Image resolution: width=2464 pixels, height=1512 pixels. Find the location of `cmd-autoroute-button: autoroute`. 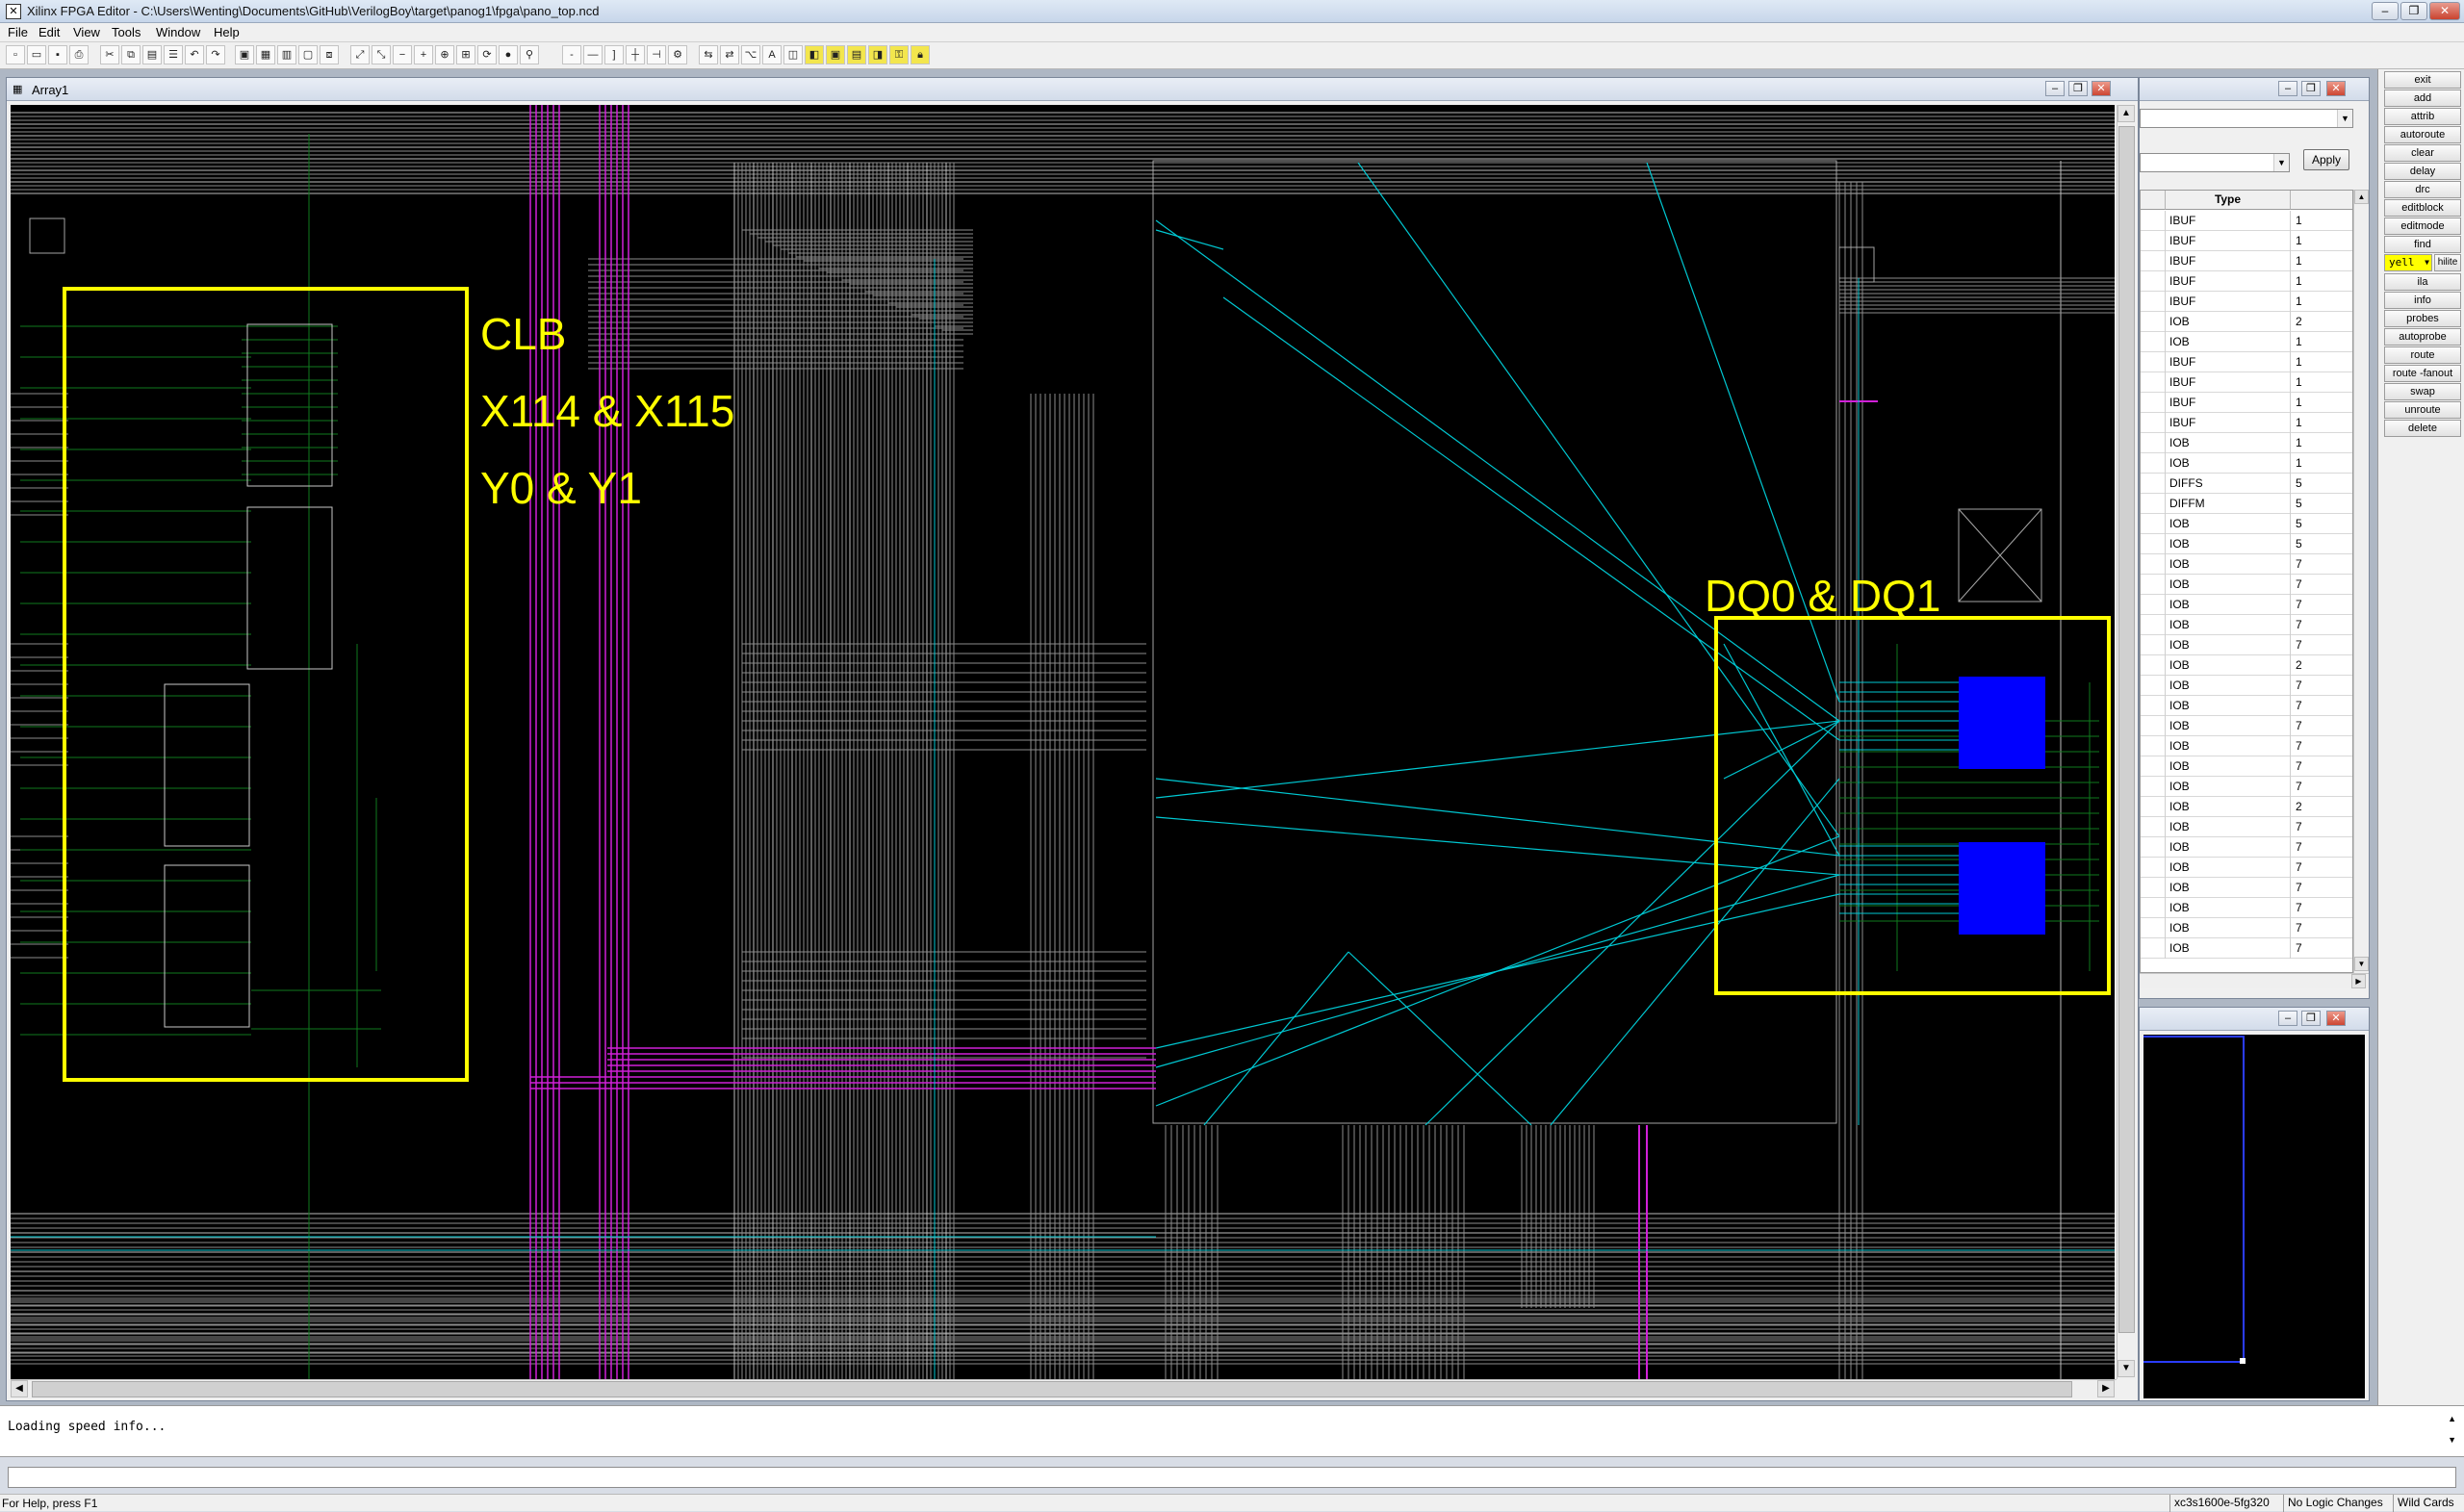

cmd-autoroute-button: autoroute is located at coordinates (2422, 134).